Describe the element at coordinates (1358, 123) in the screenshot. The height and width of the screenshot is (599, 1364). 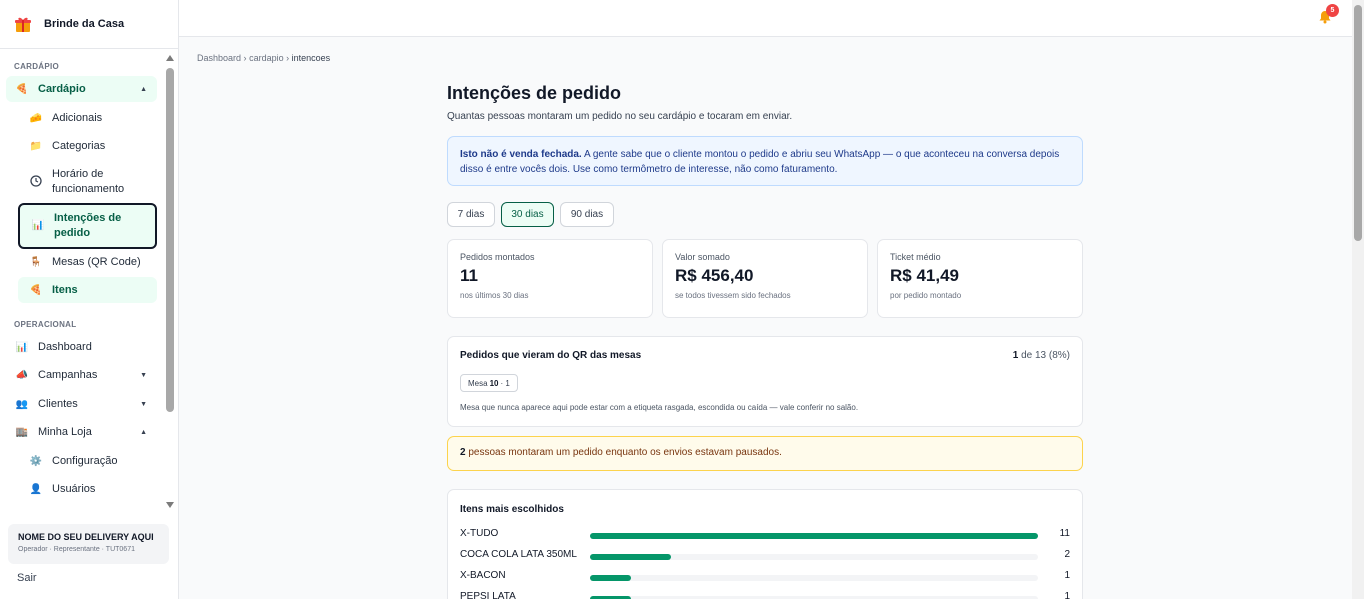
I see `main-scrollbar-thumb` at that location.